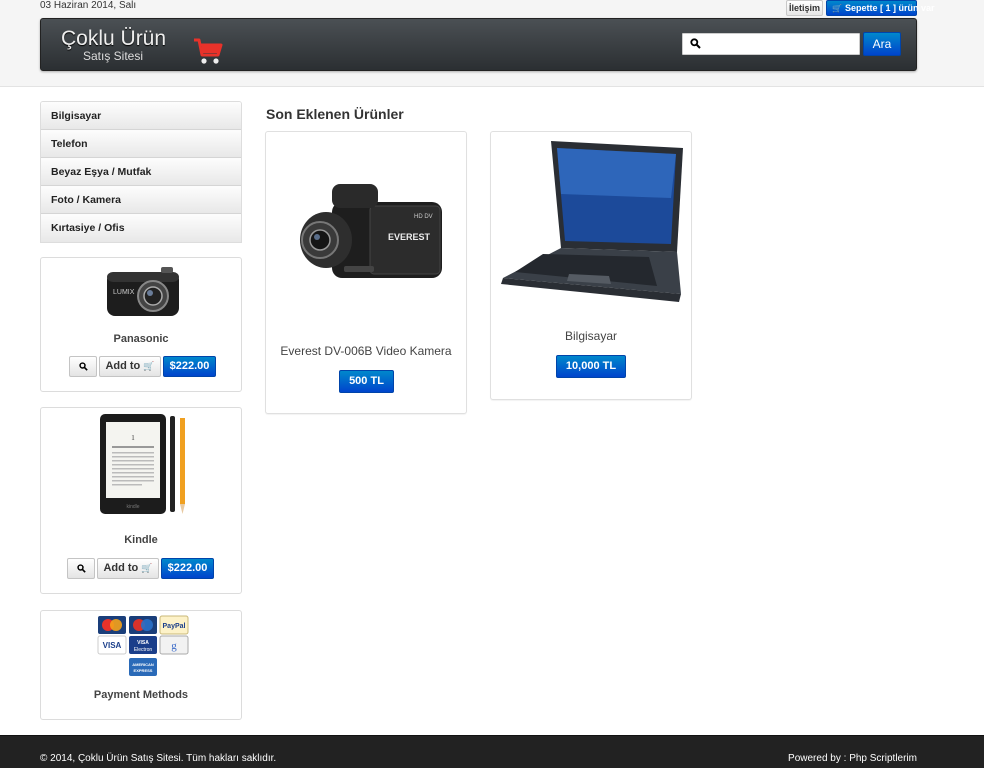 The image size is (984, 768). I want to click on navbar: Çoklu Ürün Satış Sitesi Ara, so click(478, 44).